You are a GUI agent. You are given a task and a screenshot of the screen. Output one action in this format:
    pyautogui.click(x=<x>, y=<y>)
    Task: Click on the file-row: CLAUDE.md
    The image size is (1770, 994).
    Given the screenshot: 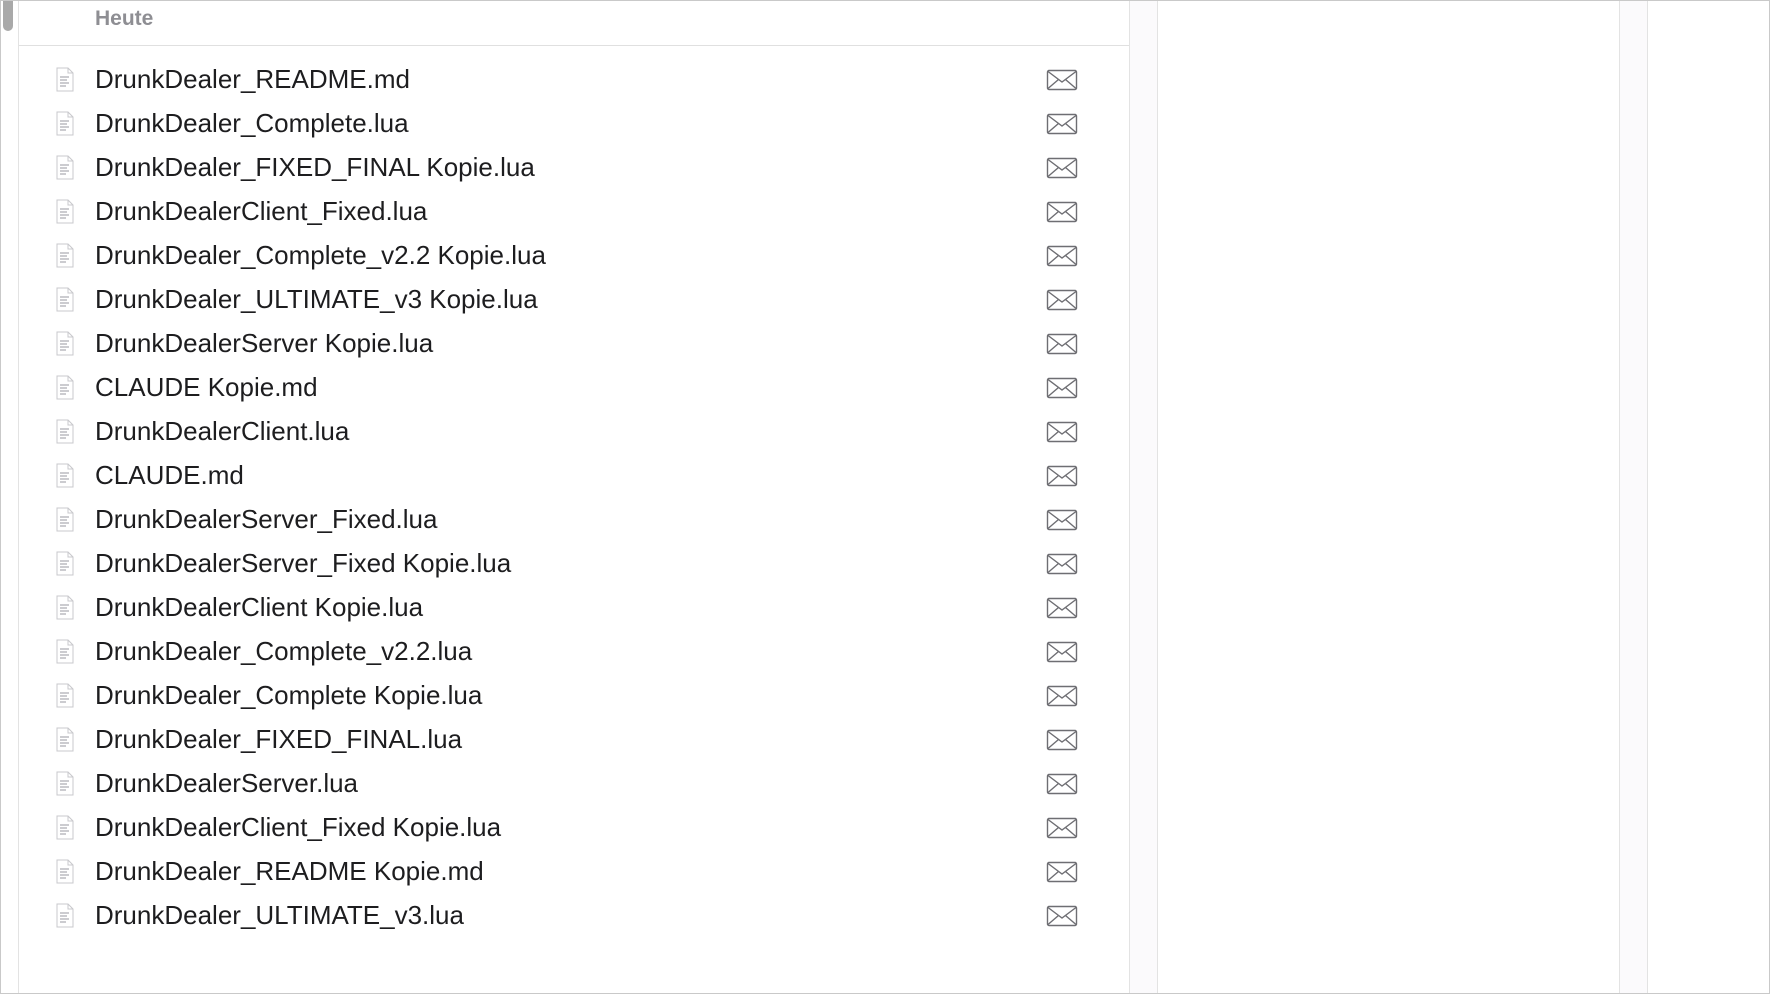 What is the action you would take?
    pyautogui.click(x=574, y=477)
    